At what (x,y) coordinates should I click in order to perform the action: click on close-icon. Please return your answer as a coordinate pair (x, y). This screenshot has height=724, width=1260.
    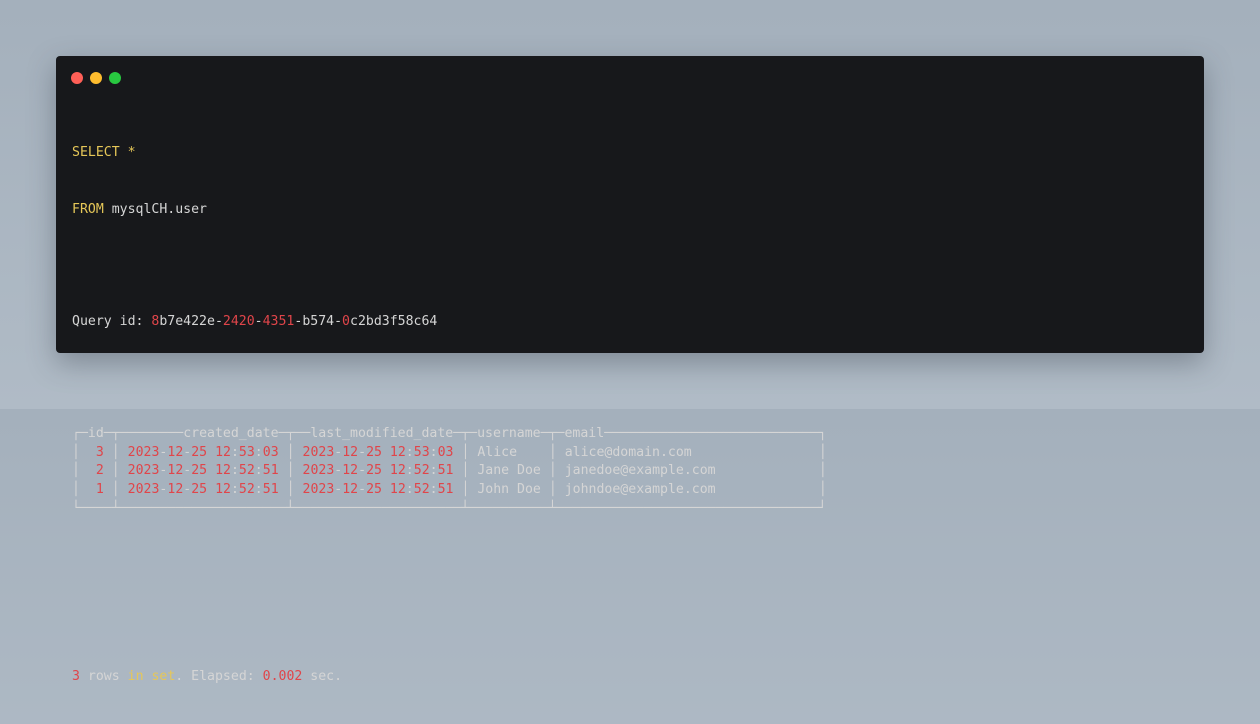
    Looking at the image, I should click on (77, 78).